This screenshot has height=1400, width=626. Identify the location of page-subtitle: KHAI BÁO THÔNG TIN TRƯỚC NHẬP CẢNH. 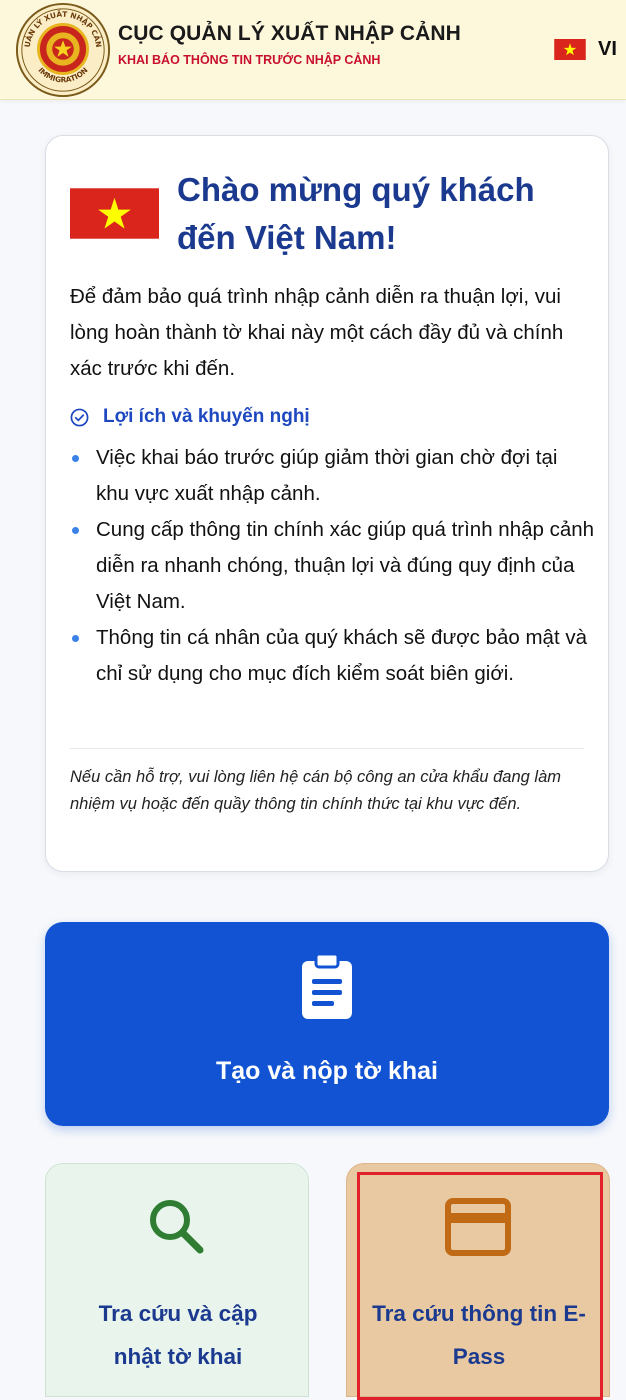
(249, 60).